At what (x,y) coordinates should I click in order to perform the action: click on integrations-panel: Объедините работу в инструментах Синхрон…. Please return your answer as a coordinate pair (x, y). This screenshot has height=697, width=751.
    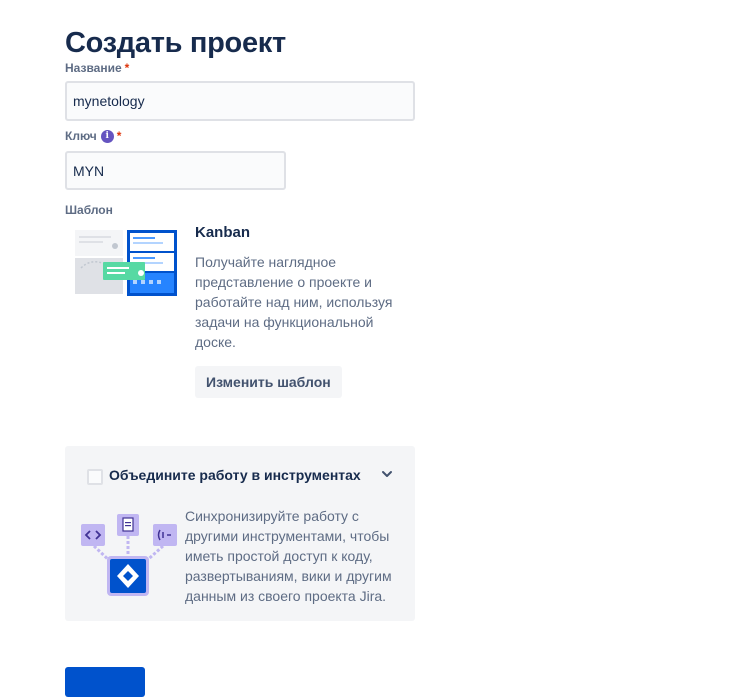
    Looking at the image, I should click on (240, 533).